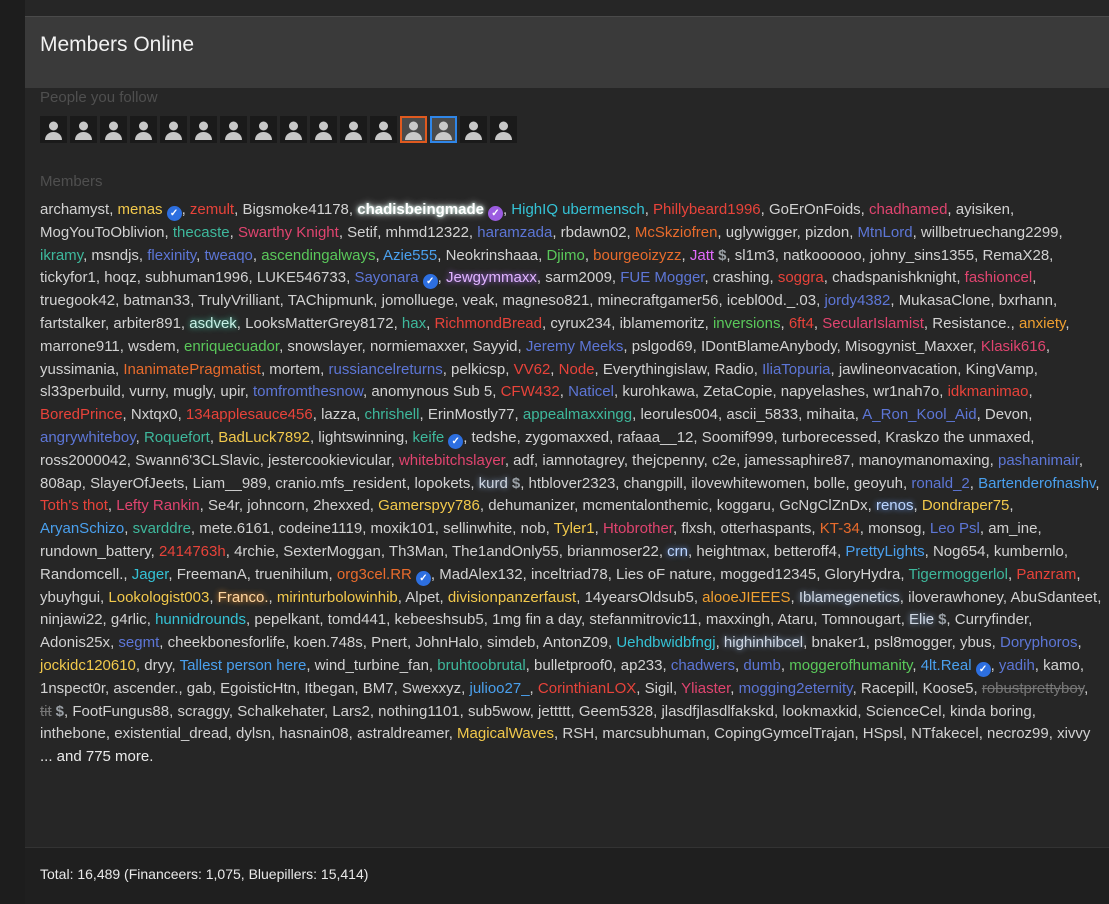  Describe the element at coordinates (480, 574) in the screenshot. I see `member-link: MadAlex132` at that location.